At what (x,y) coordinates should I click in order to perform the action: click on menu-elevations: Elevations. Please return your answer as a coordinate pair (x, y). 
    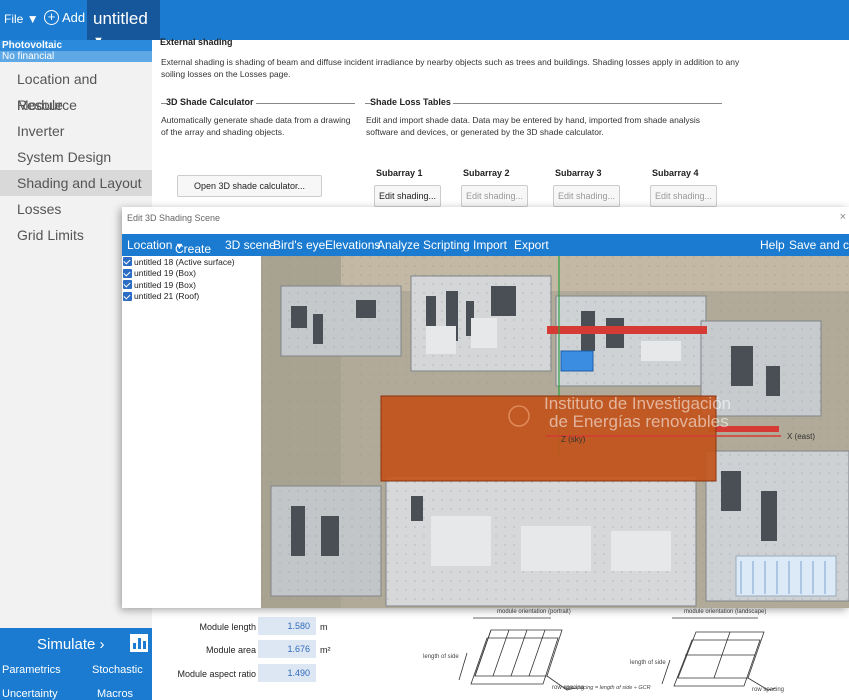
    Looking at the image, I should click on (352, 245).